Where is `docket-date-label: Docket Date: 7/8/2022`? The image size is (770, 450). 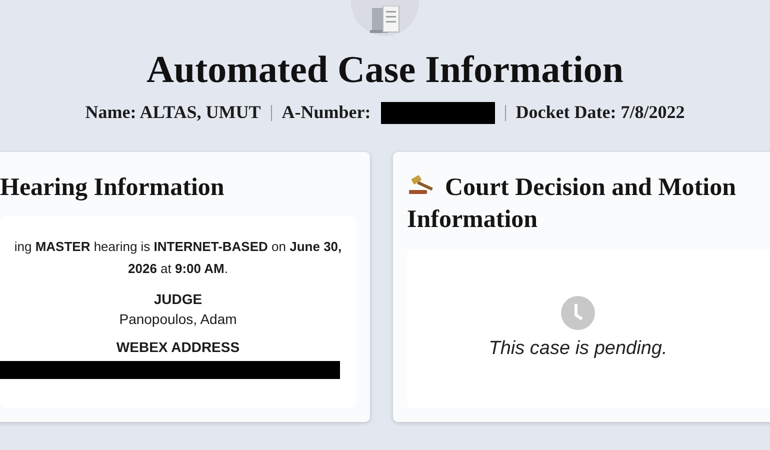
docket-date-label: Docket Date: 7/8/2022 is located at coordinates (600, 113).